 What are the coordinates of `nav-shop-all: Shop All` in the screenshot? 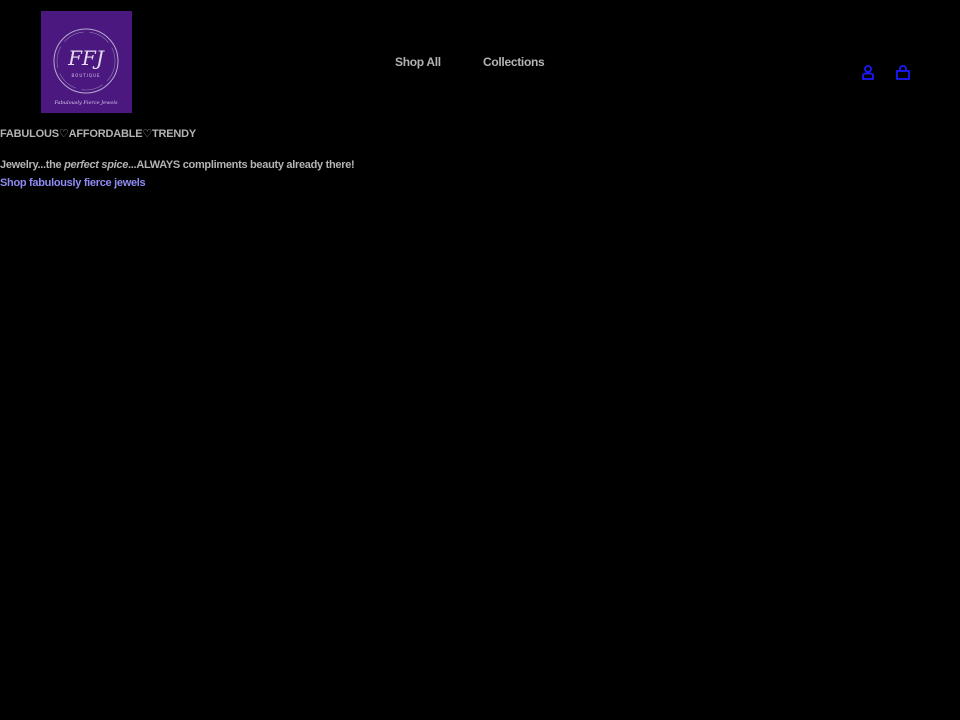 It's located at (418, 62).